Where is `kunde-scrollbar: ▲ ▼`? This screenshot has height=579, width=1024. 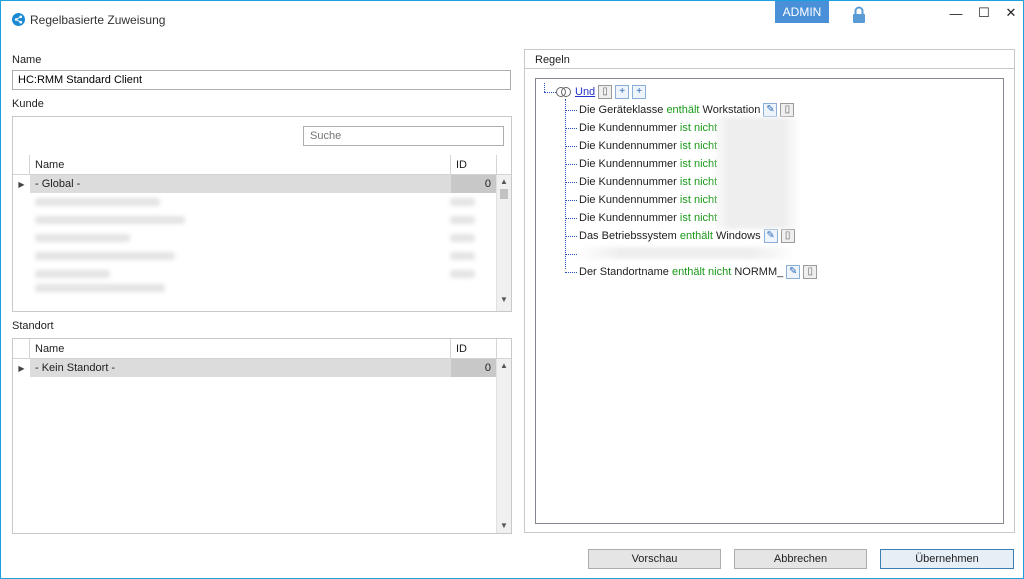
kunde-scrollbar: ▲ ▼ is located at coordinates (503, 243).